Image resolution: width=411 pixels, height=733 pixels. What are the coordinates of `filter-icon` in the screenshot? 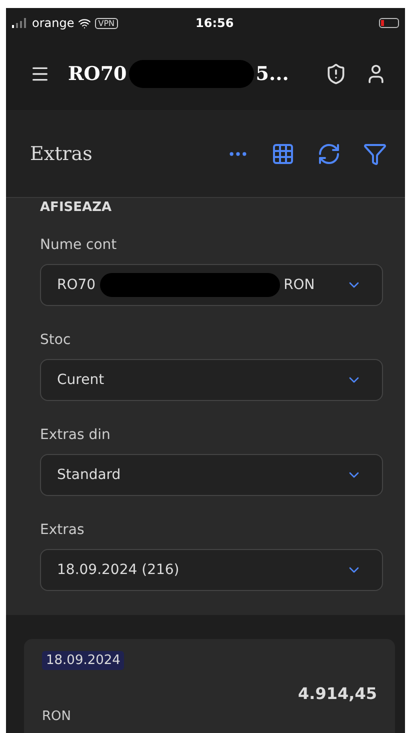 It's located at (375, 154).